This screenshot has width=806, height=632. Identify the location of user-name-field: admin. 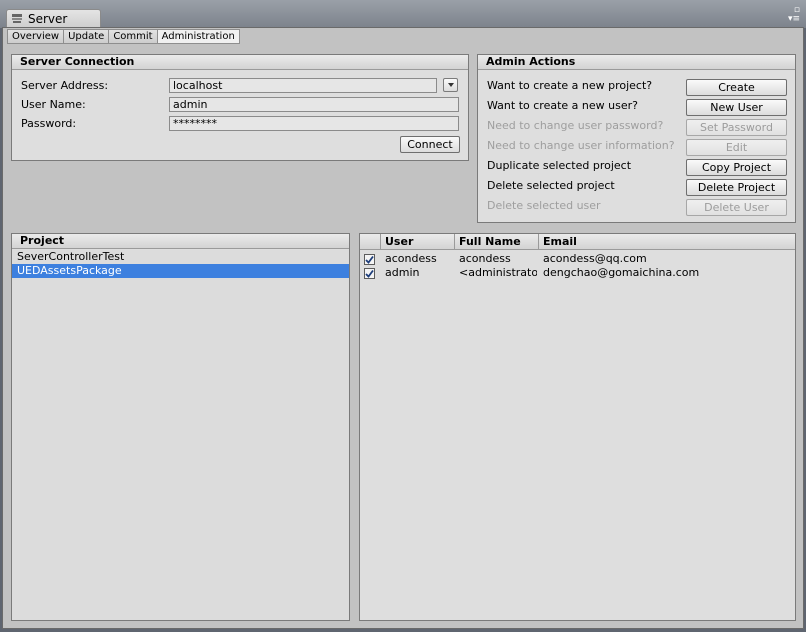
(314, 104).